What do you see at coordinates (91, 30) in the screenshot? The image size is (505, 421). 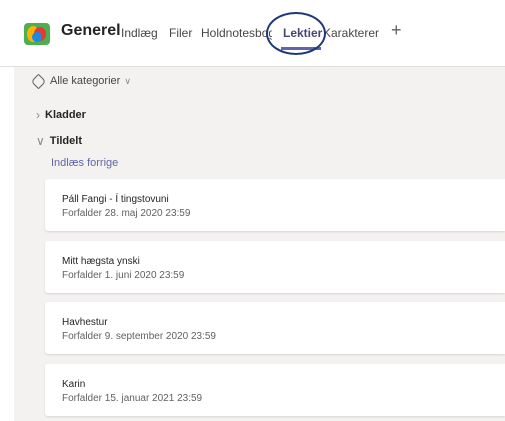 I see `channel-name: Generel` at bounding box center [91, 30].